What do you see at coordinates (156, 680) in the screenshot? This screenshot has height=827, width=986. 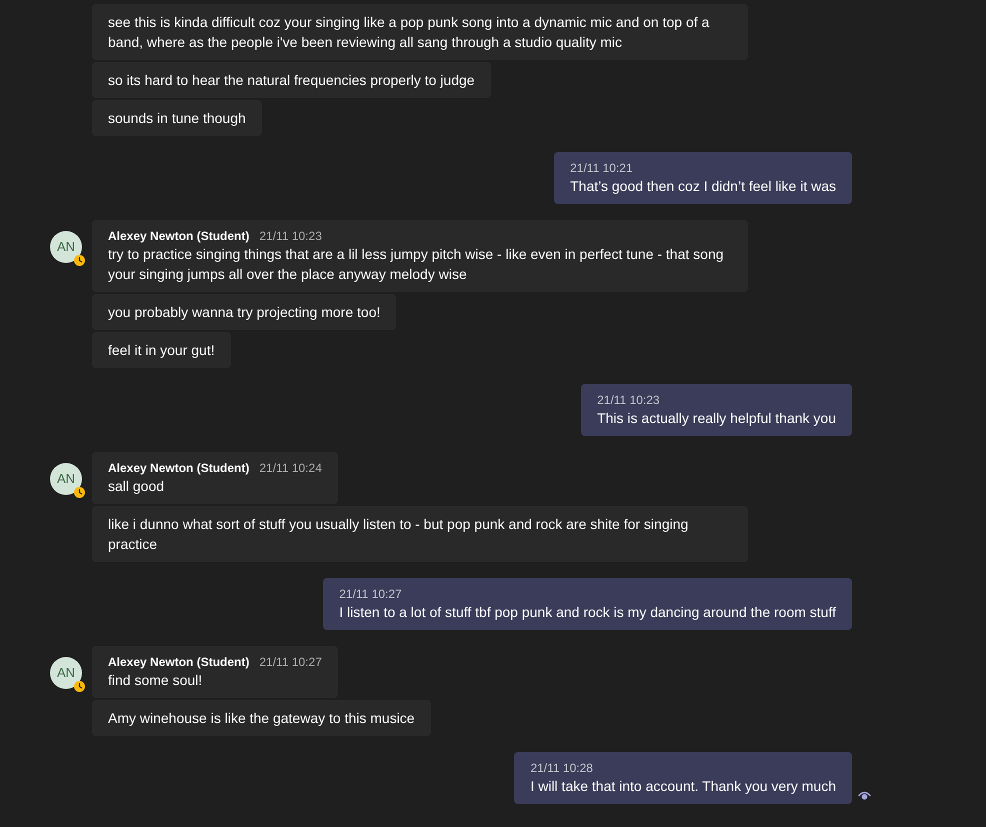 I see `message-text: find some soul!` at bounding box center [156, 680].